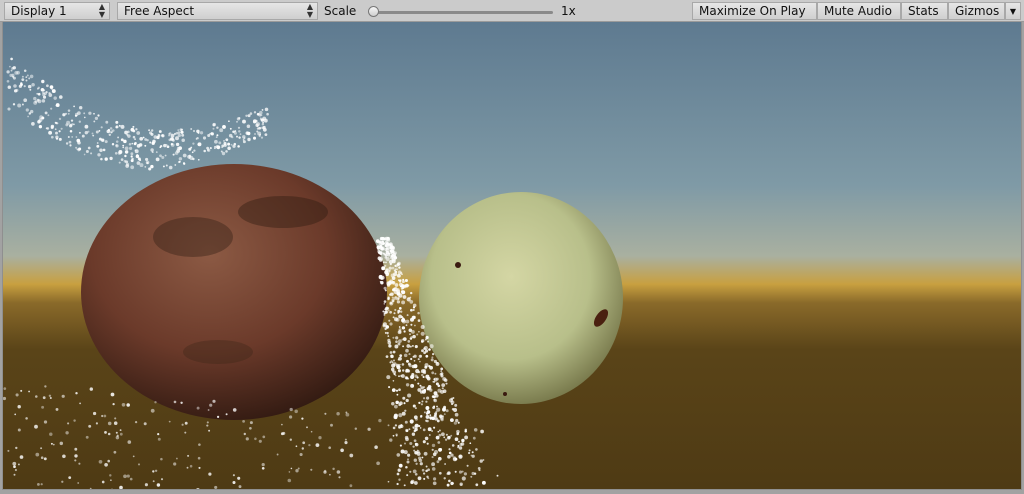 The image size is (1024, 494). I want to click on scale-value: 1x, so click(568, 11).